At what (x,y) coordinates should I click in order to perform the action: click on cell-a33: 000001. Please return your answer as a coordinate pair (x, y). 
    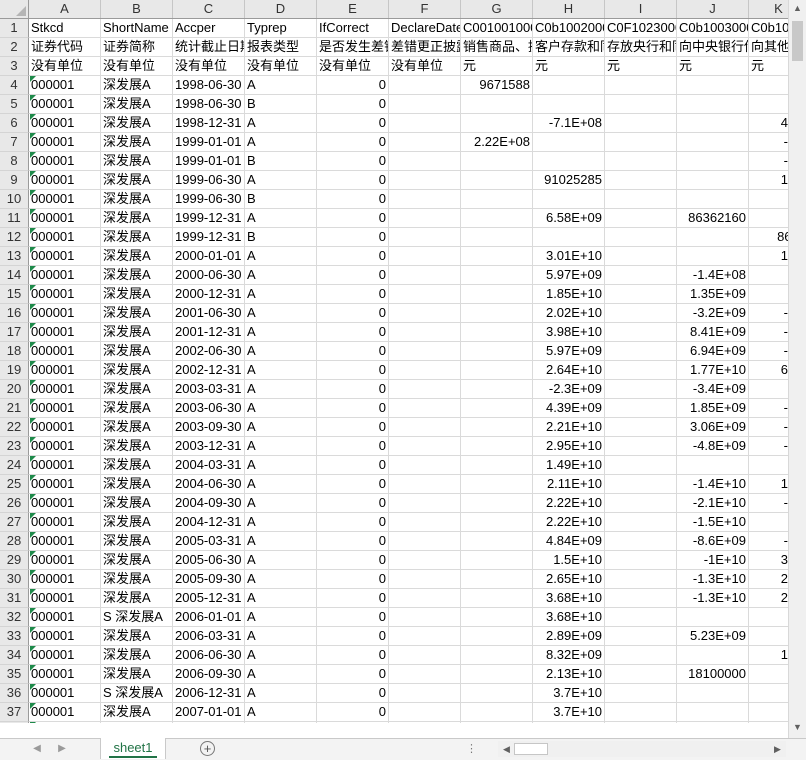
    Looking at the image, I should click on (65, 636).